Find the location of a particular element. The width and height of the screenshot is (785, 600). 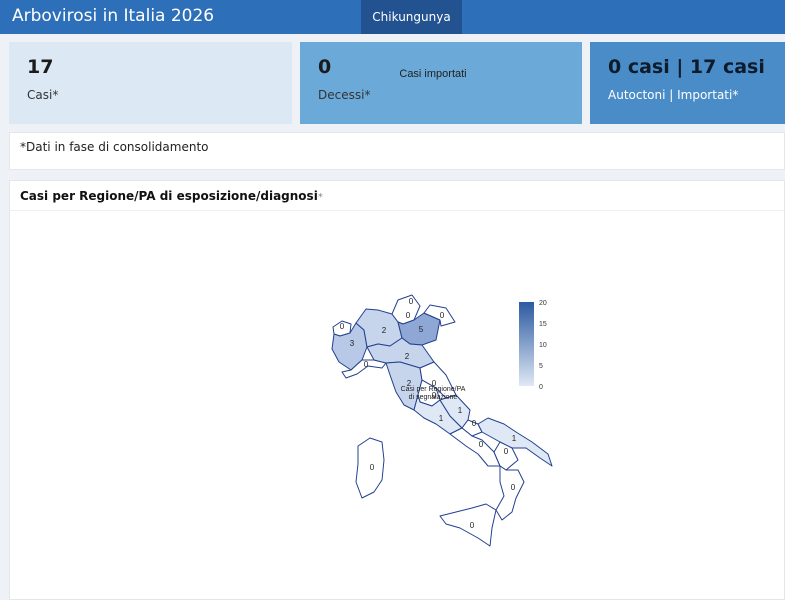

label-sardegna: 0 is located at coordinates (372, 467).